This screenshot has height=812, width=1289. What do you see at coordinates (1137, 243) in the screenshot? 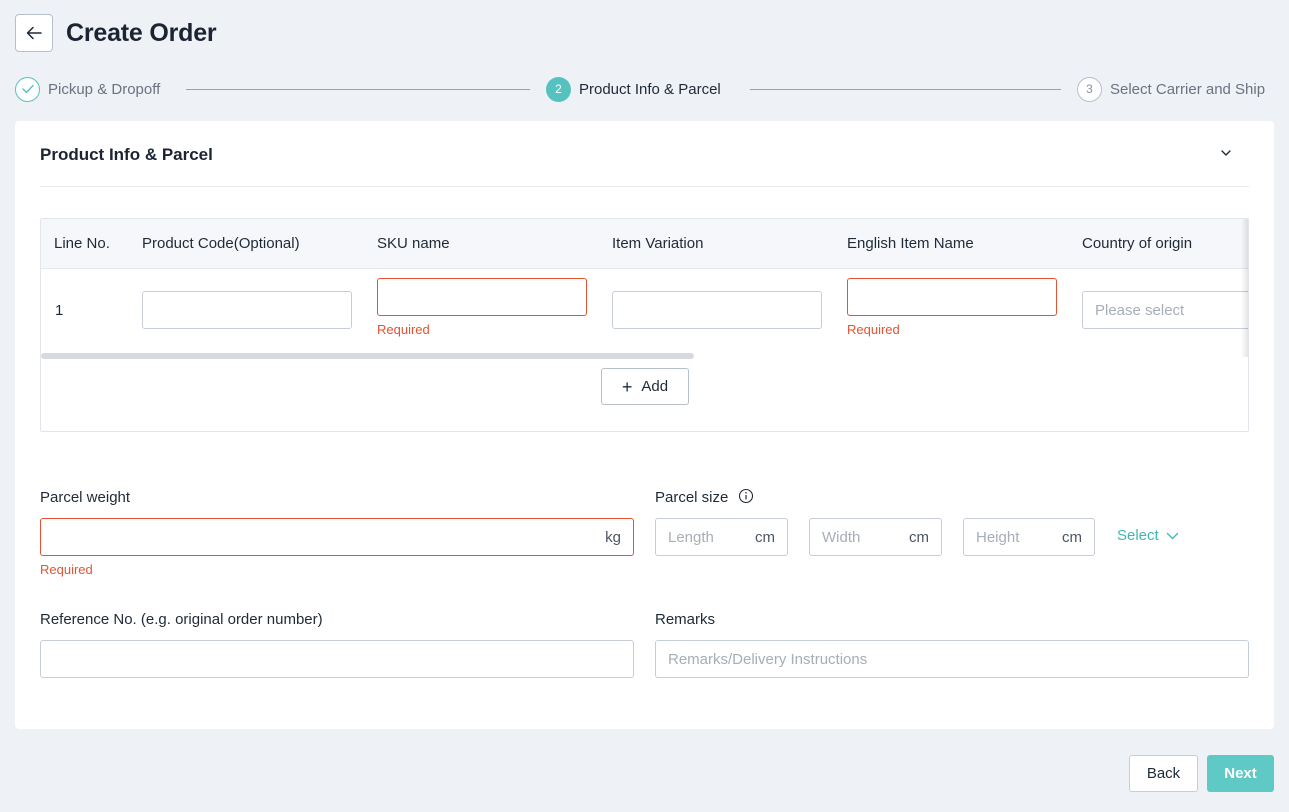
I see `column-header: Country of origin` at bounding box center [1137, 243].